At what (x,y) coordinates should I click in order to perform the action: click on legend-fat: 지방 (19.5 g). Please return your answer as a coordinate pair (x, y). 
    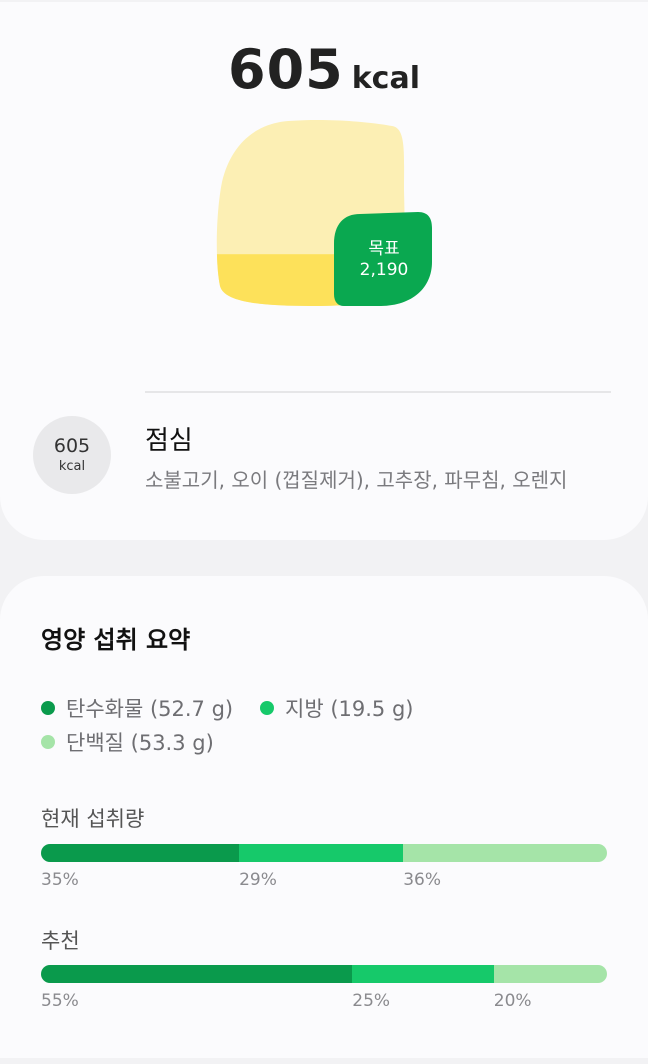
    Looking at the image, I should click on (336, 708).